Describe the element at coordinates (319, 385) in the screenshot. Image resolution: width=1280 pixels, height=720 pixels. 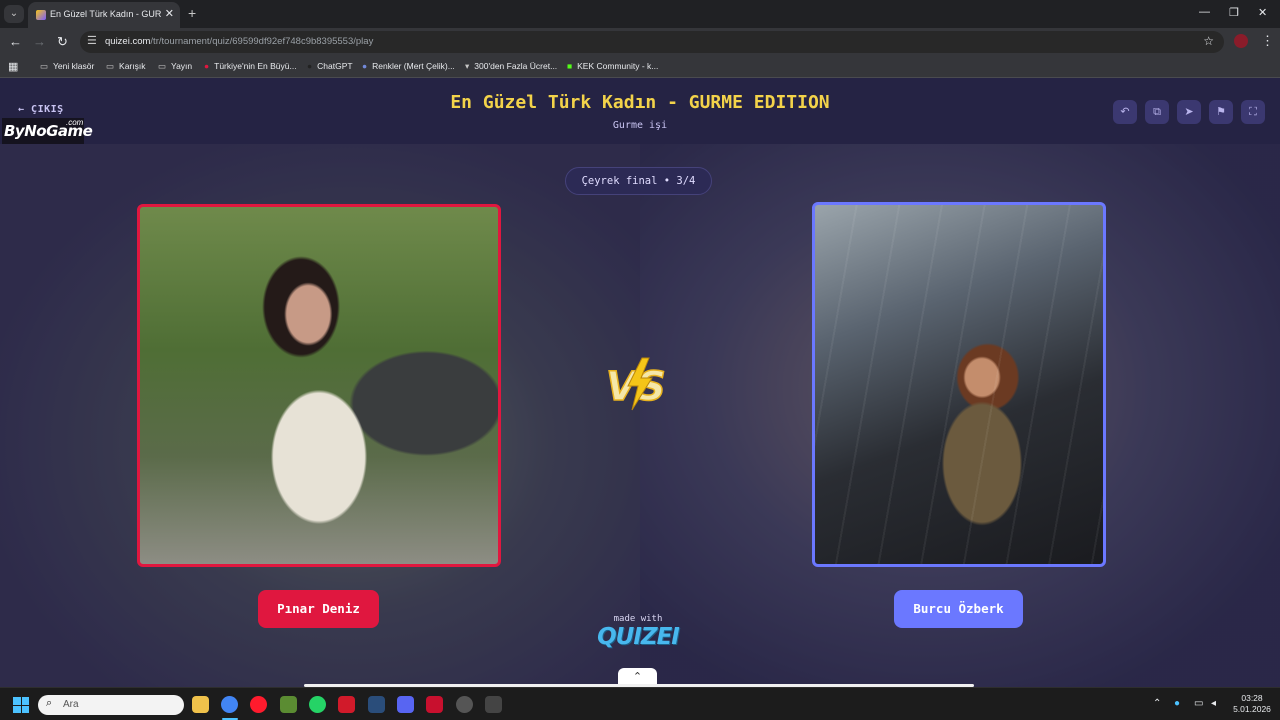
I see `left-contestant-photo` at that location.